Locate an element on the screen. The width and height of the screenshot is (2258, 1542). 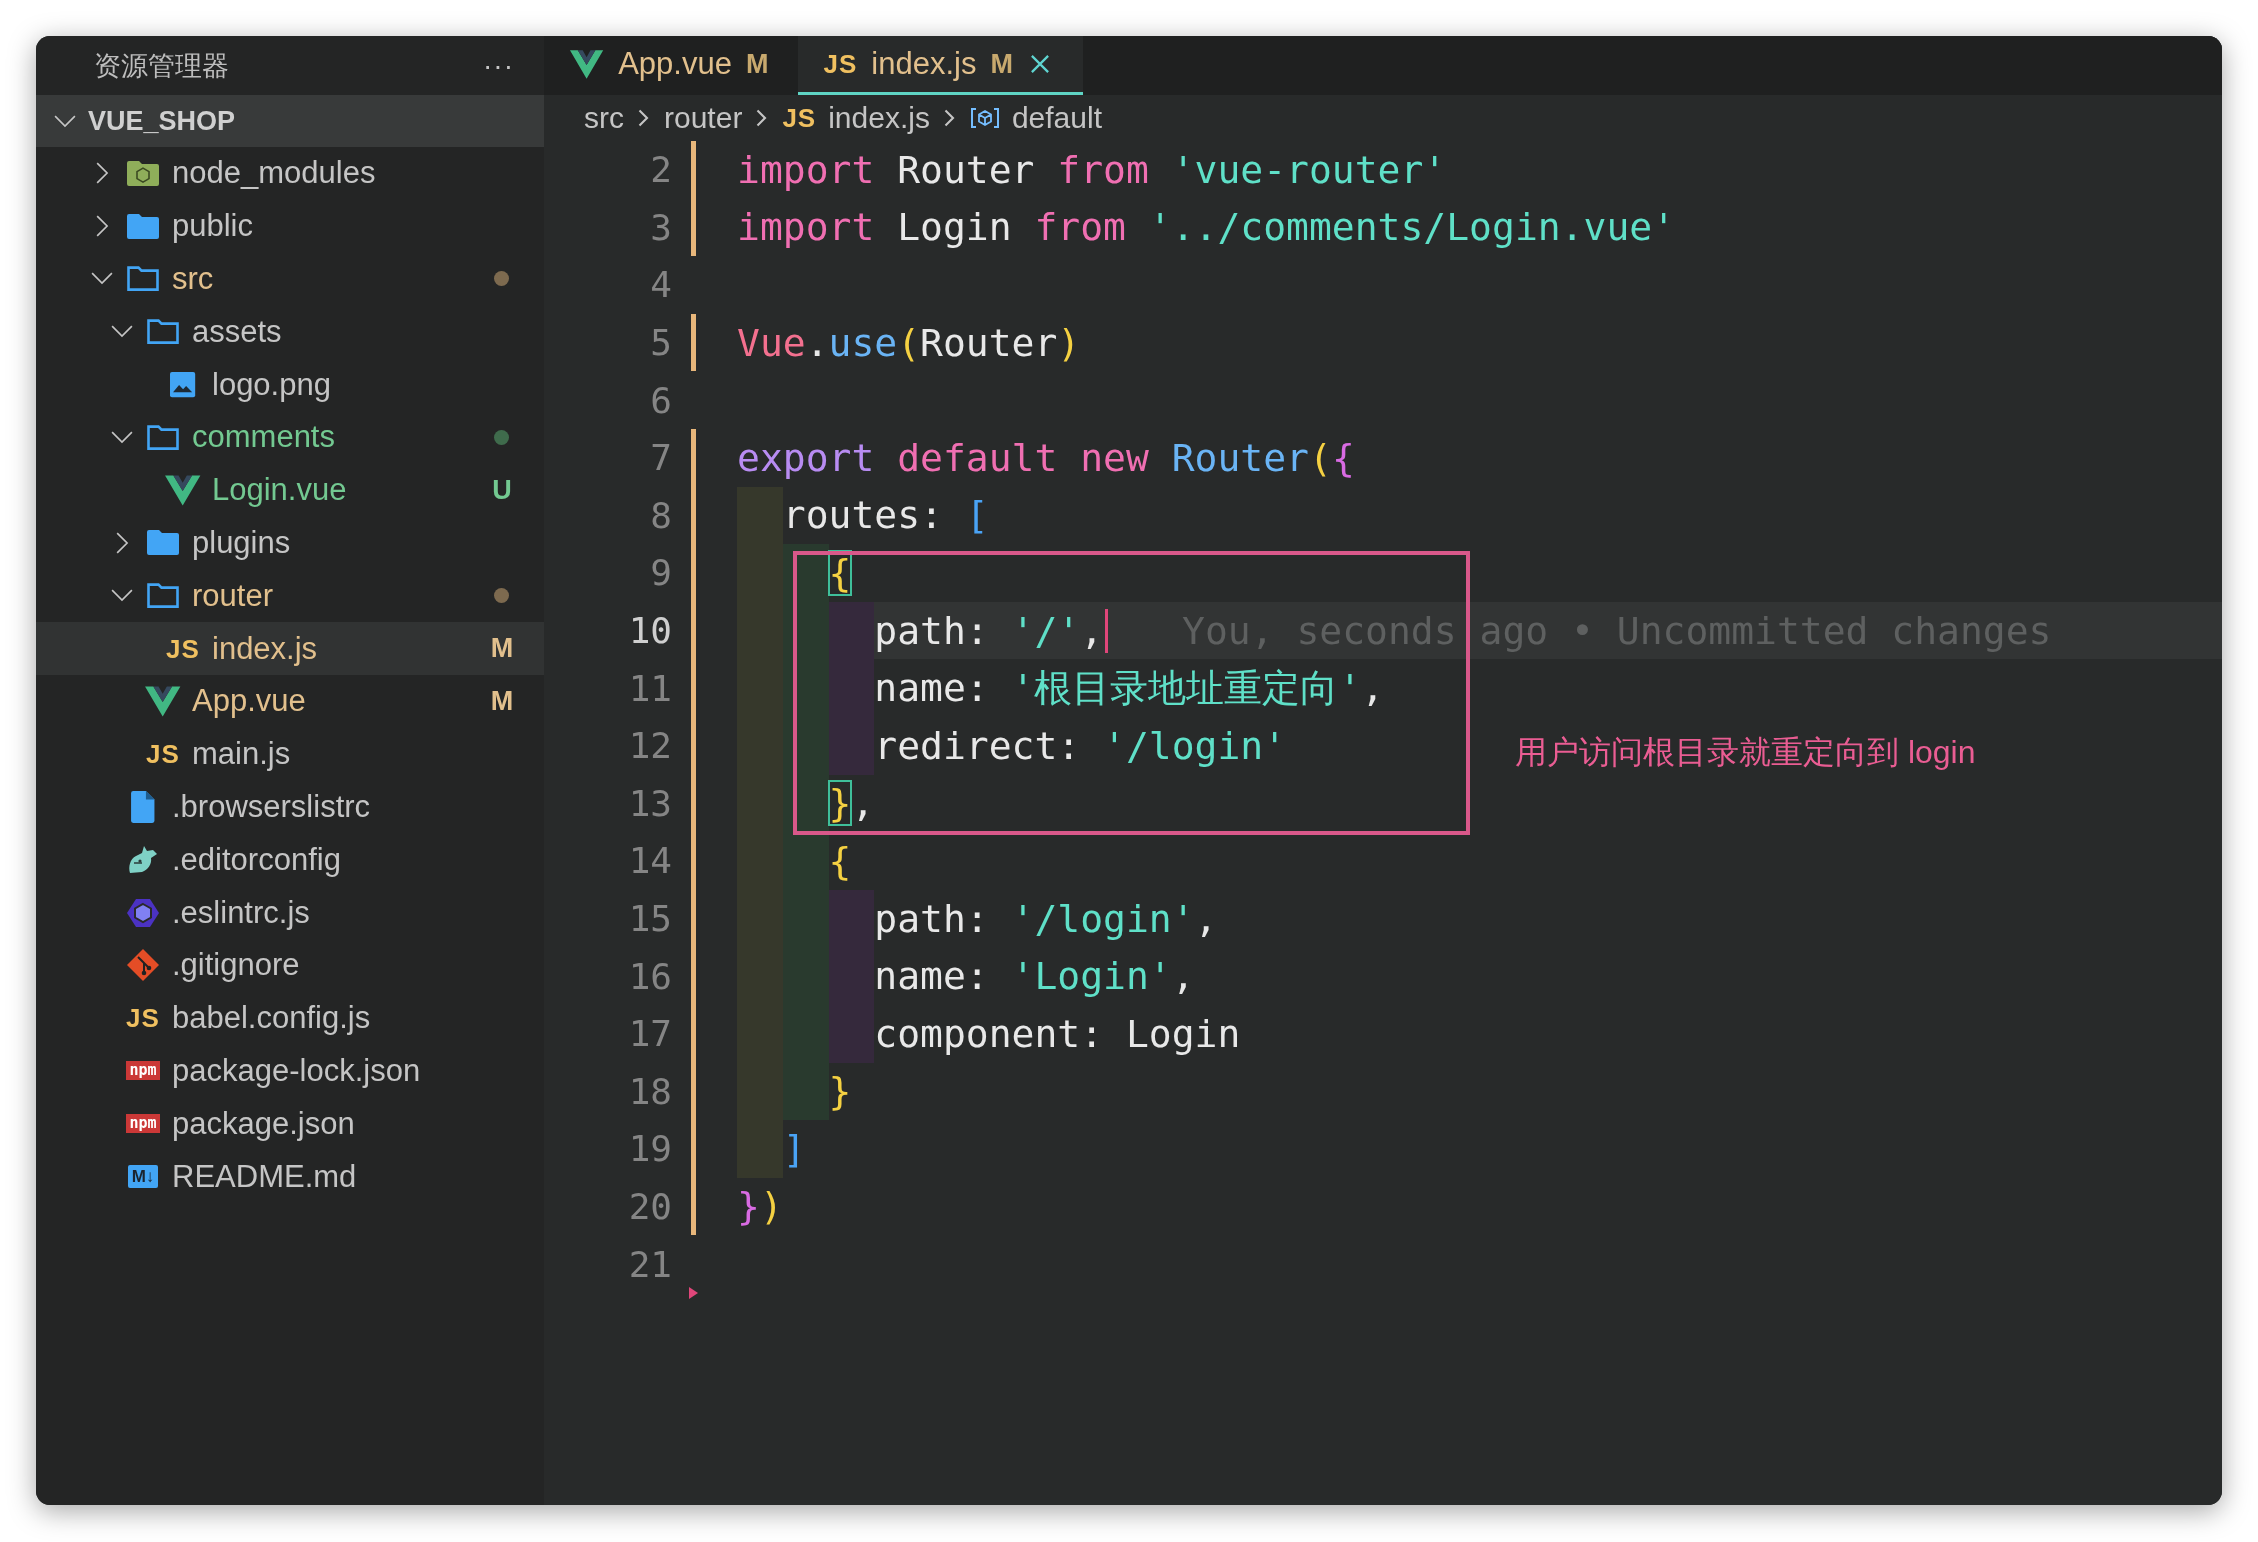
line-number: 8 is located at coordinates (660, 515).